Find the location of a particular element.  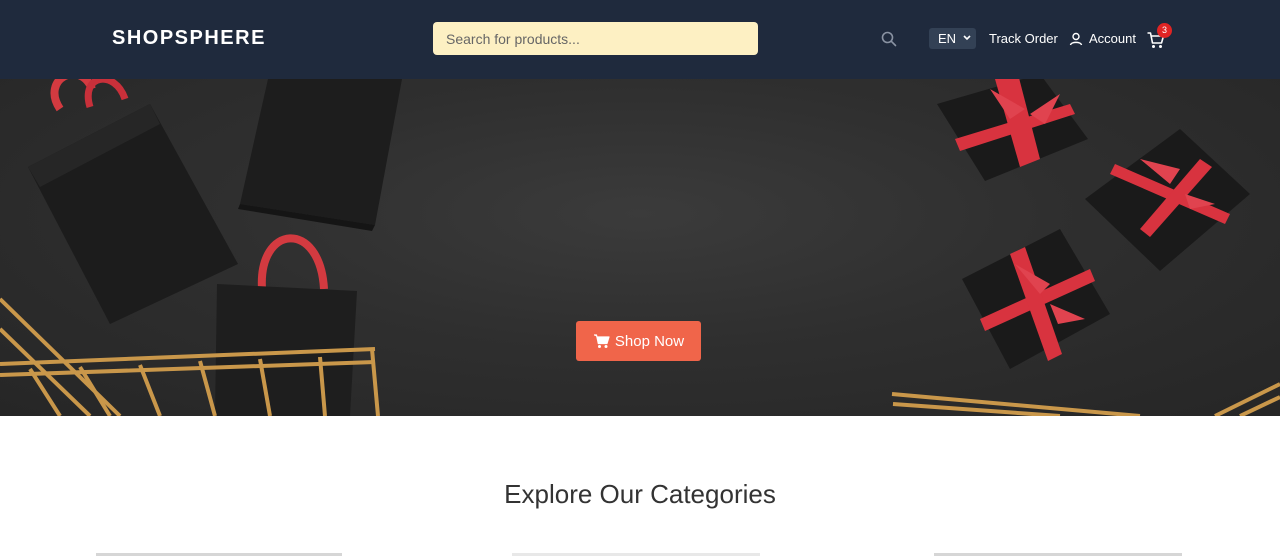

site-logo: SHOPSPHERE is located at coordinates (189, 38).